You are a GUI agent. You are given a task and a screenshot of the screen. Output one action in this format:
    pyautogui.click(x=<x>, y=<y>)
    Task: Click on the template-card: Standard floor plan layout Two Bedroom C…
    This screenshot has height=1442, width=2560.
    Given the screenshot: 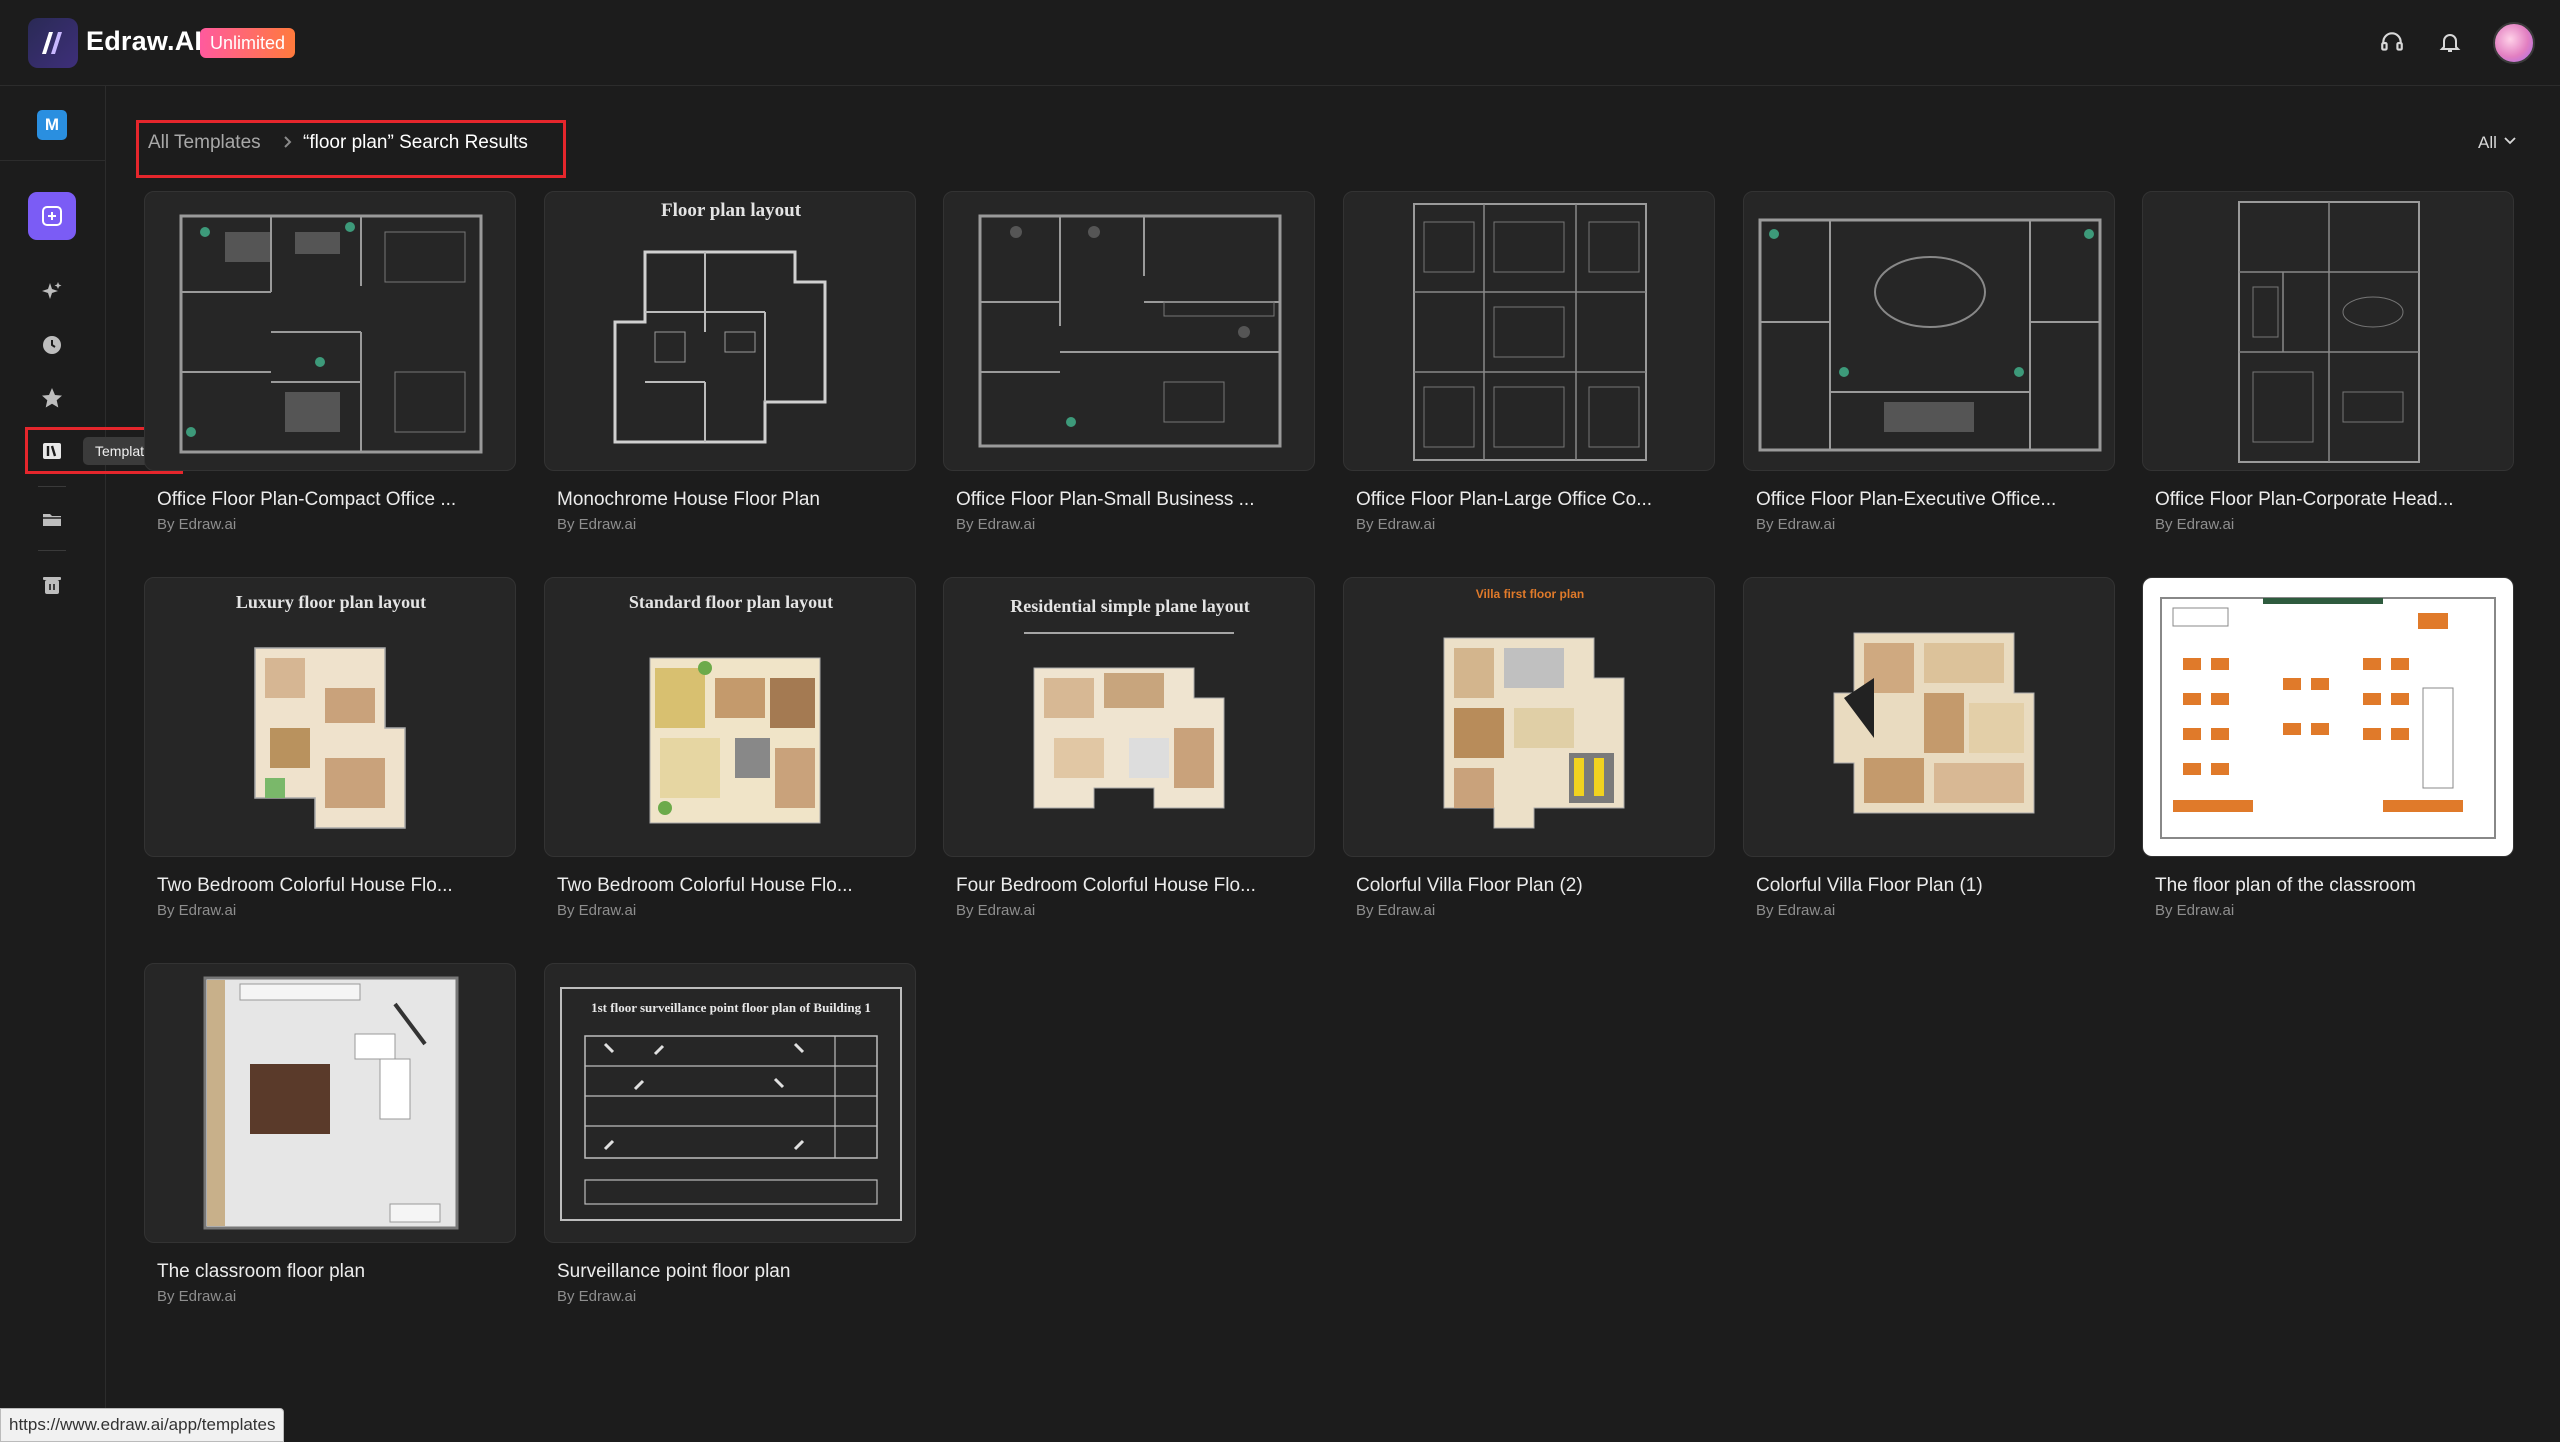 What is the action you would take?
    pyautogui.click(x=730, y=748)
    